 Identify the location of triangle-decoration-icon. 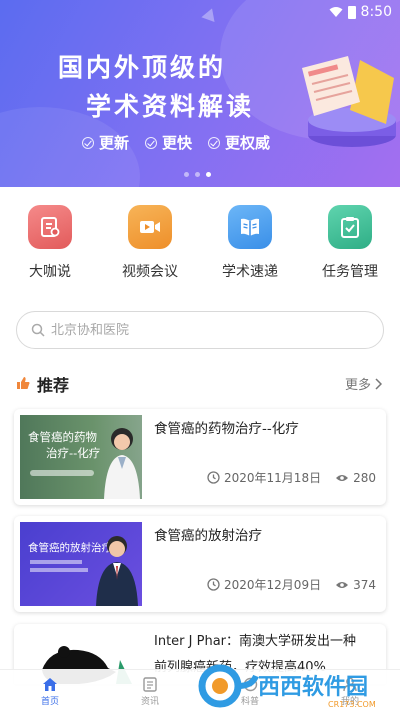
(210, 14).